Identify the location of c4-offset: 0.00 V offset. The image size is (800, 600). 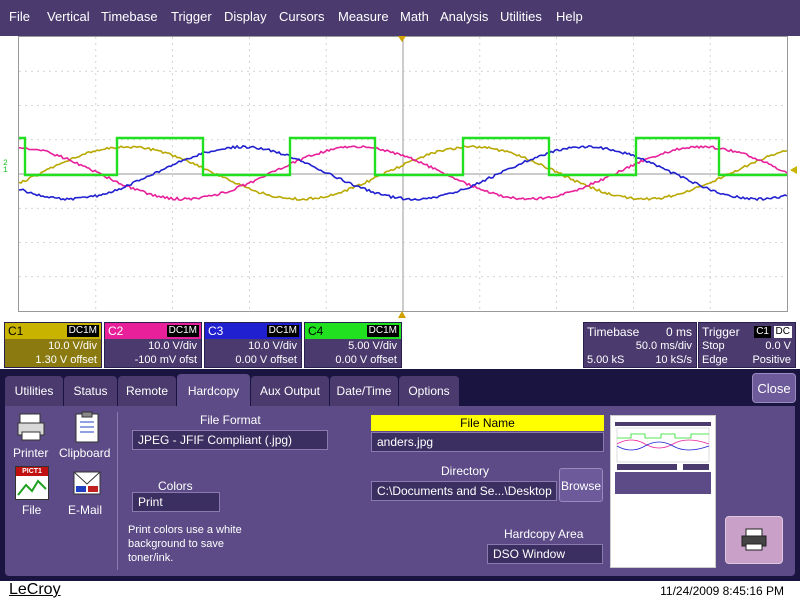
(366, 360).